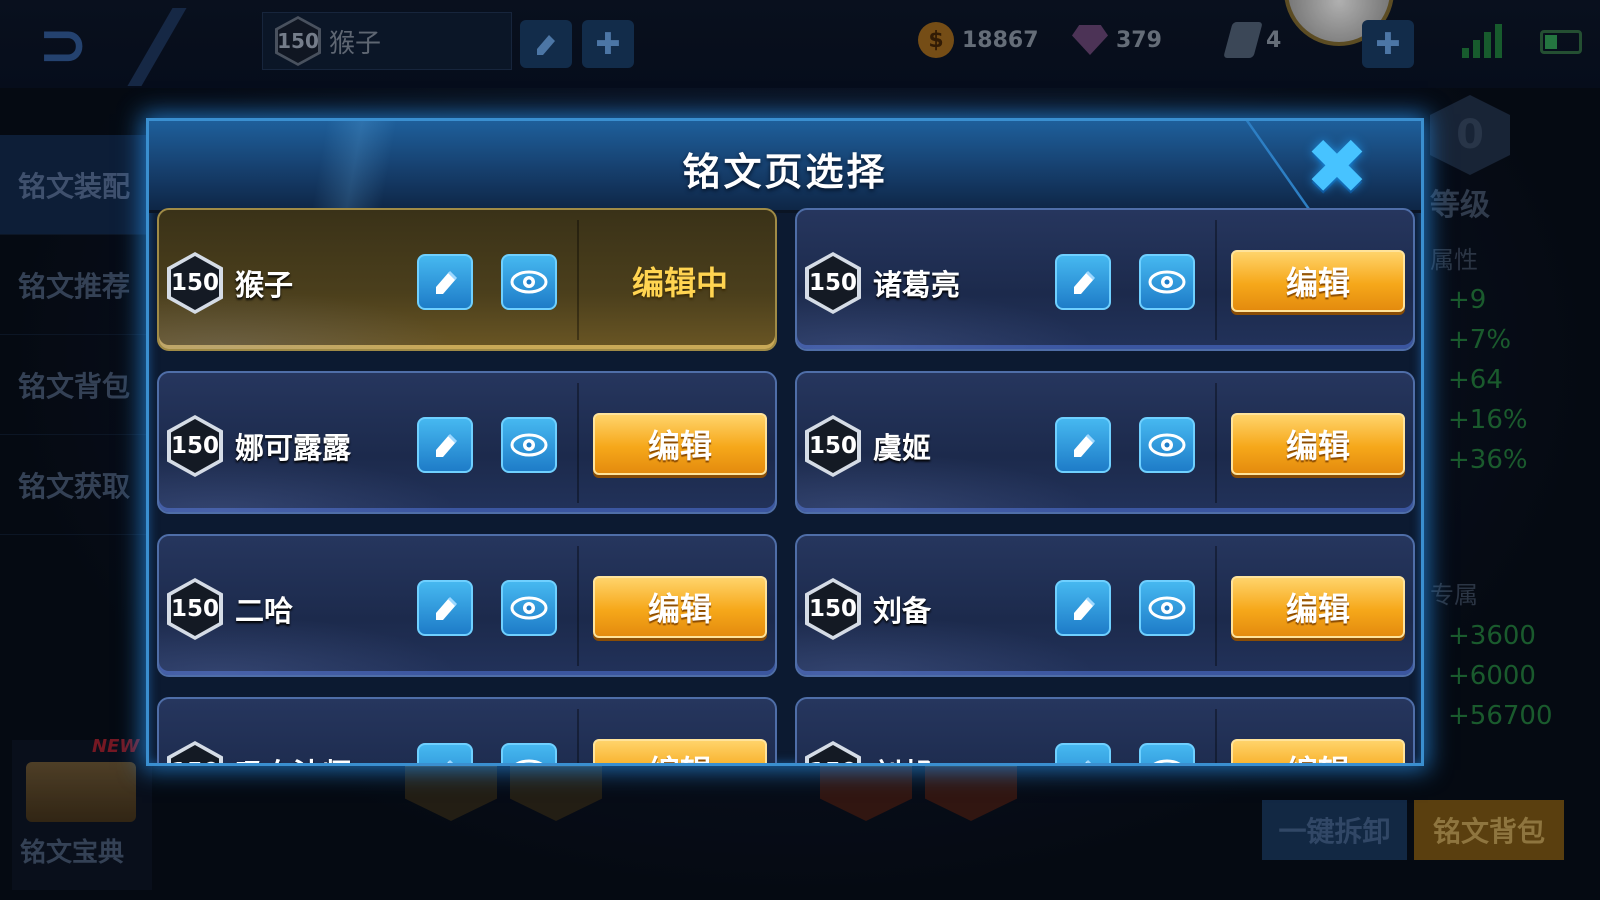 This screenshot has height=900, width=1600. What do you see at coordinates (902, 757) in the screenshot?
I see `page-name: 刘邦` at bounding box center [902, 757].